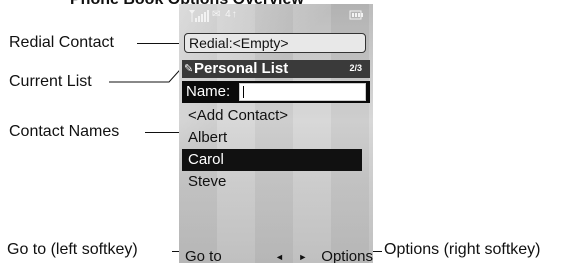 The image size is (584, 263). What do you see at coordinates (272, 160) in the screenshot?
I see `contact-item-carol: Carol` at bounding box center [272, 160].